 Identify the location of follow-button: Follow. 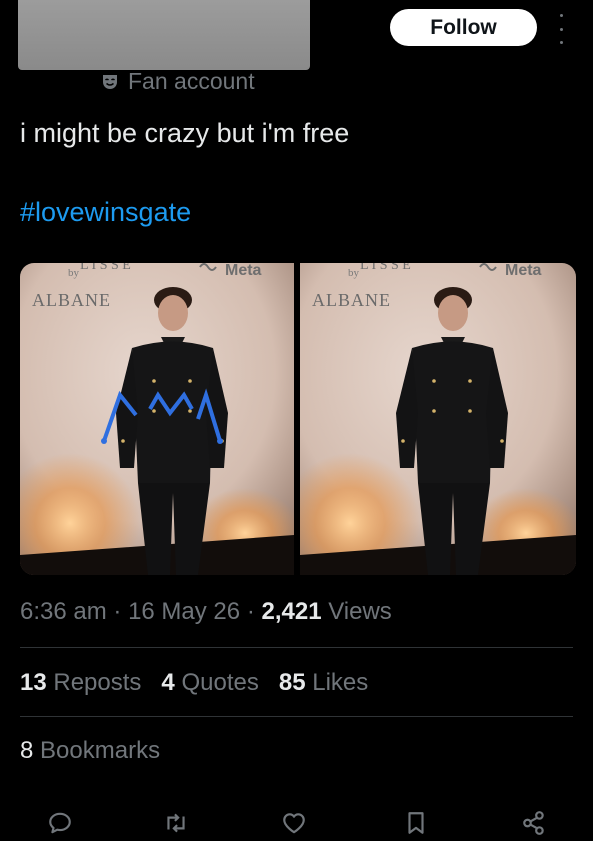
(463, 27).